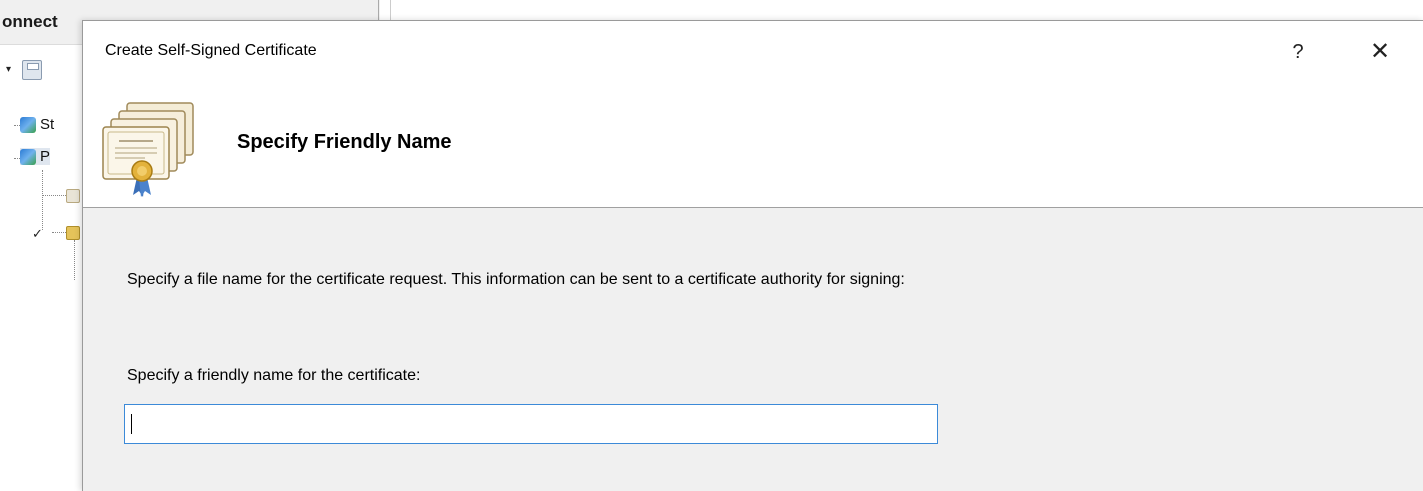 The height and width of the screenshot is (491, 1423). I want to click on splitter-edge, so click(390, 10).